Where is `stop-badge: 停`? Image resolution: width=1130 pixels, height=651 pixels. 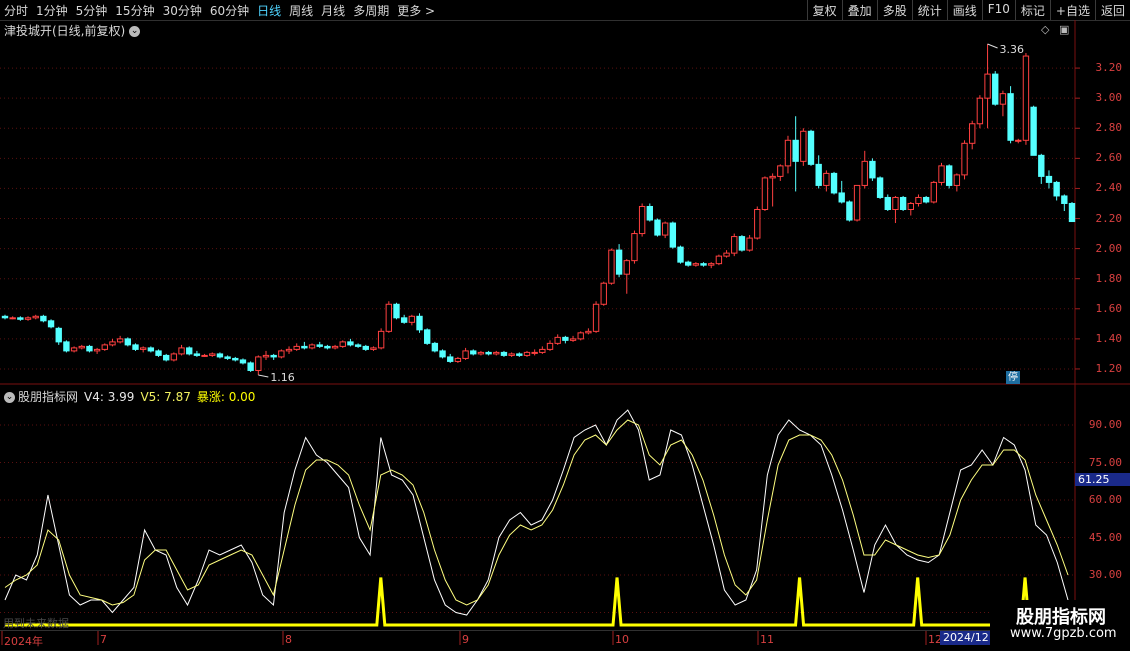 stop-badge: 停 is located at coordinates (1013, 377).